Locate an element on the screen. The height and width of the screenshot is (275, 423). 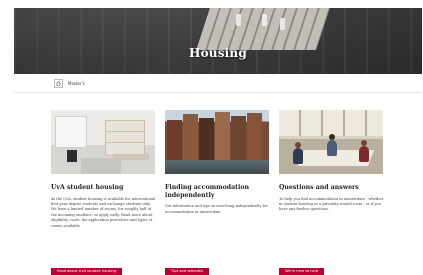
card-title: Questions and answers is located at coordinates (319, 187).